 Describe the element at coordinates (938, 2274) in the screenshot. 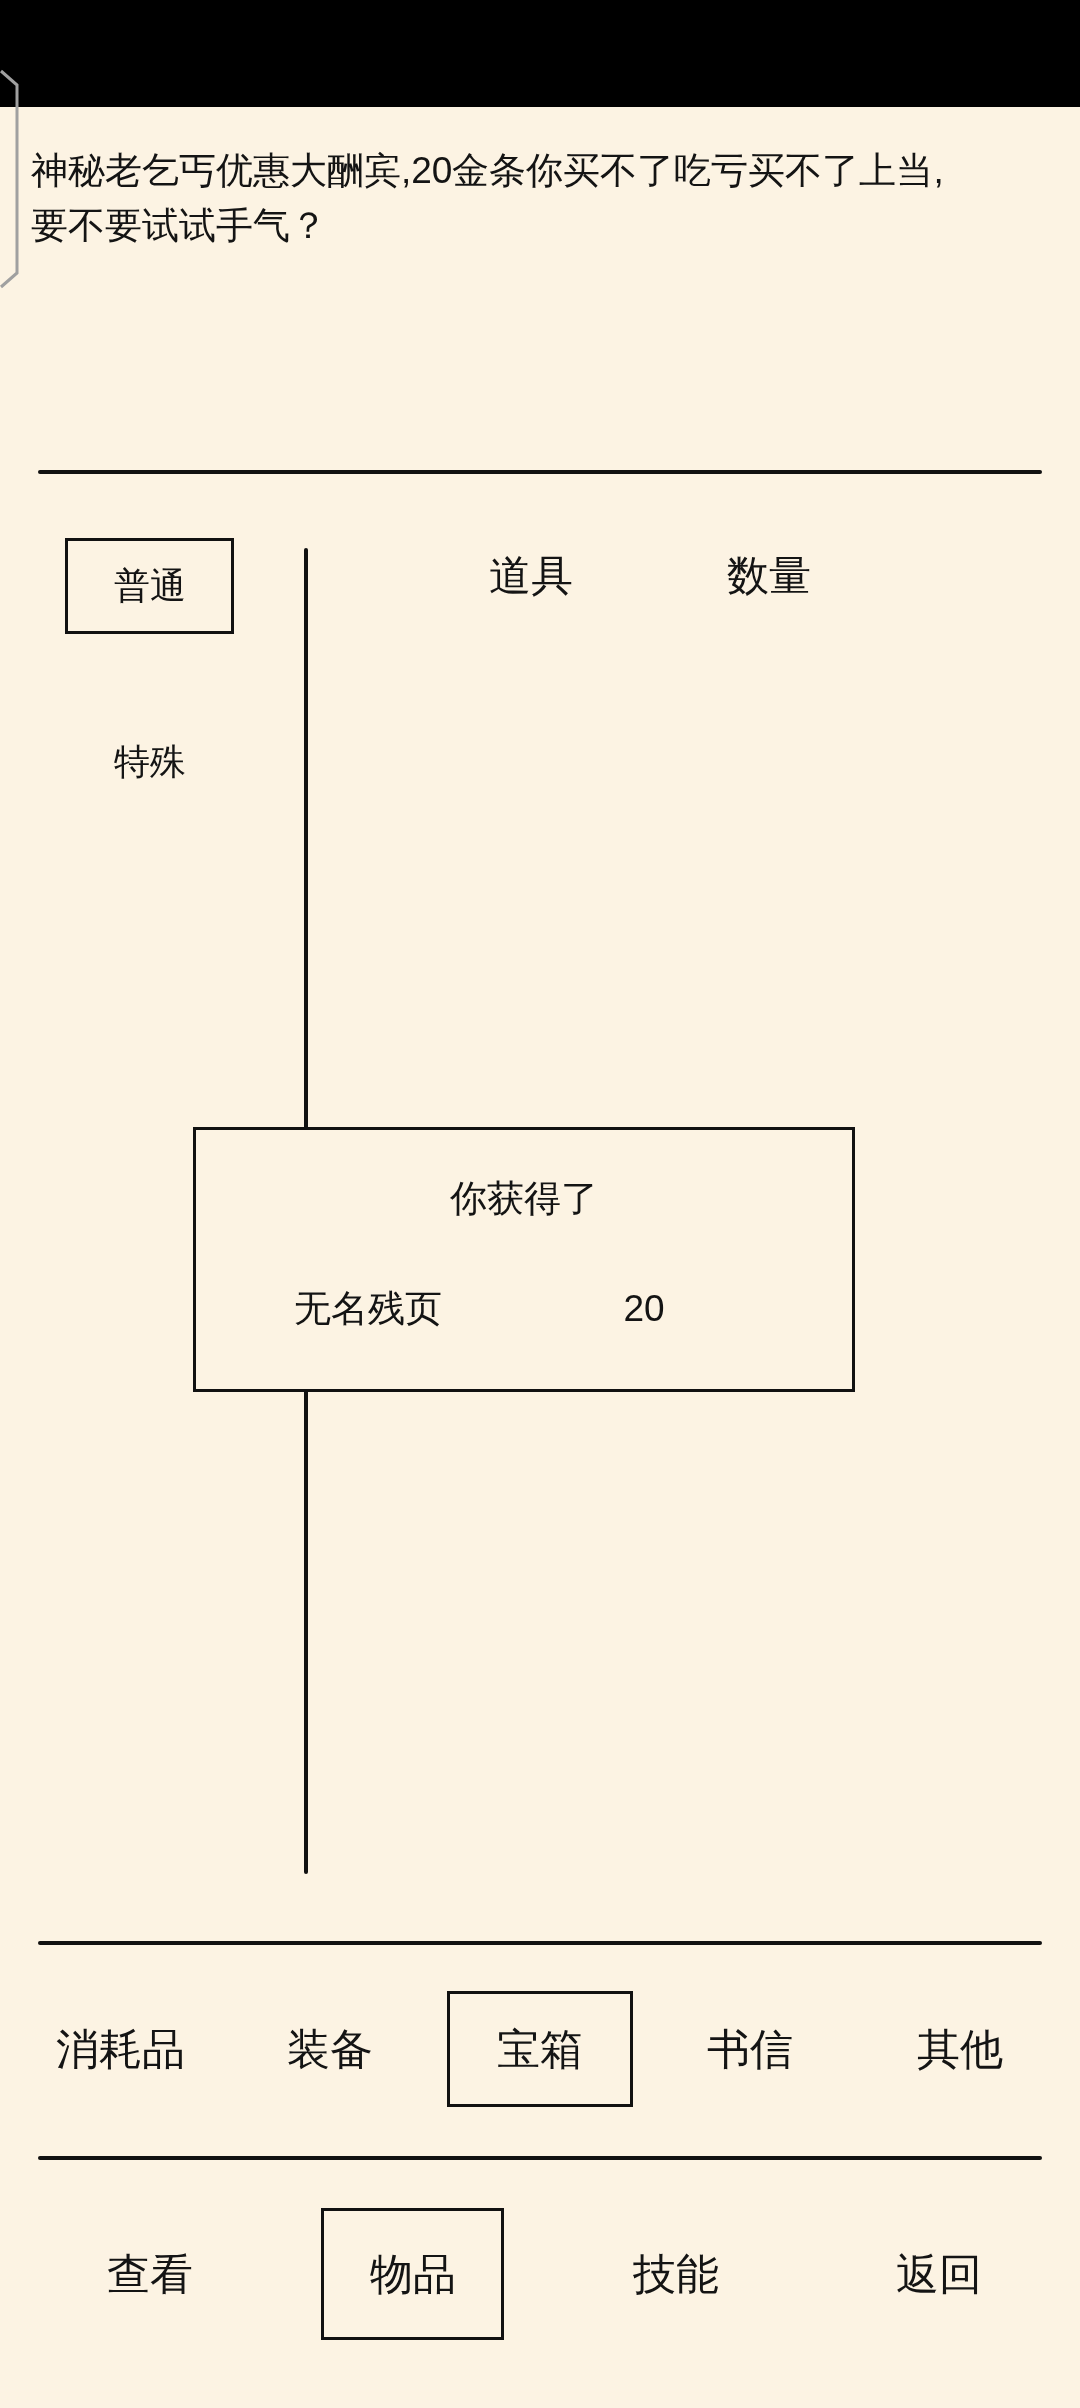

I see `nav-button: 返回` at that location.